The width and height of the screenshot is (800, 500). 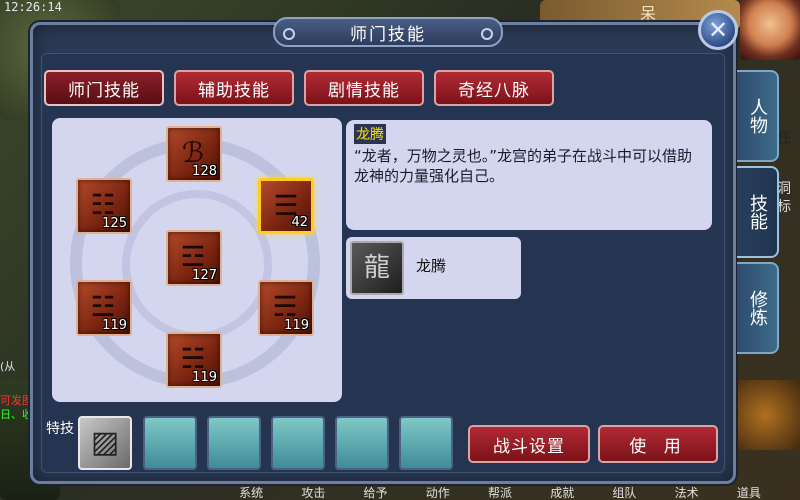 I want to click on menu-guild: 帮派, so click(x=500, y=492).